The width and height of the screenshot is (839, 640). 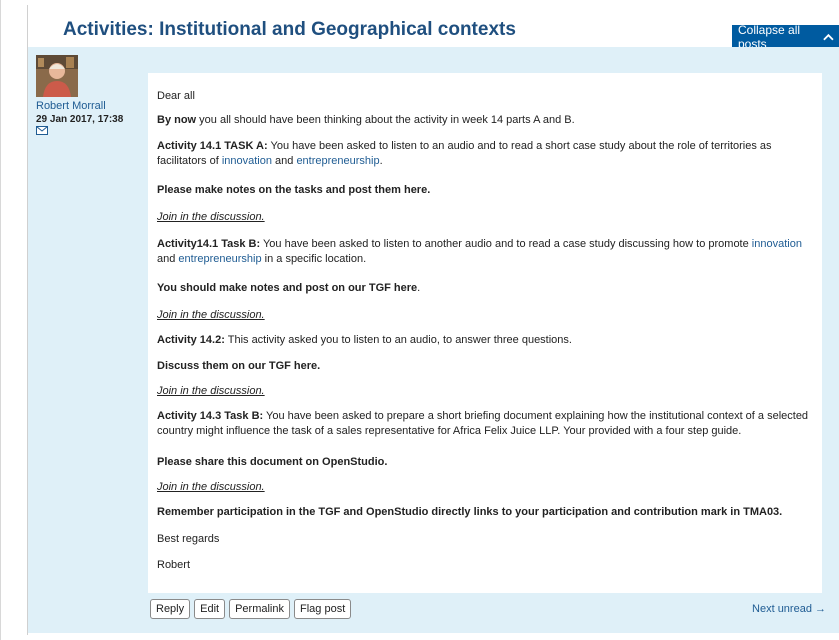 What do you see at coordinates (188, 539) in the screenshot?
I see `paragraph: Best regards` at bounding box center [188, 539].